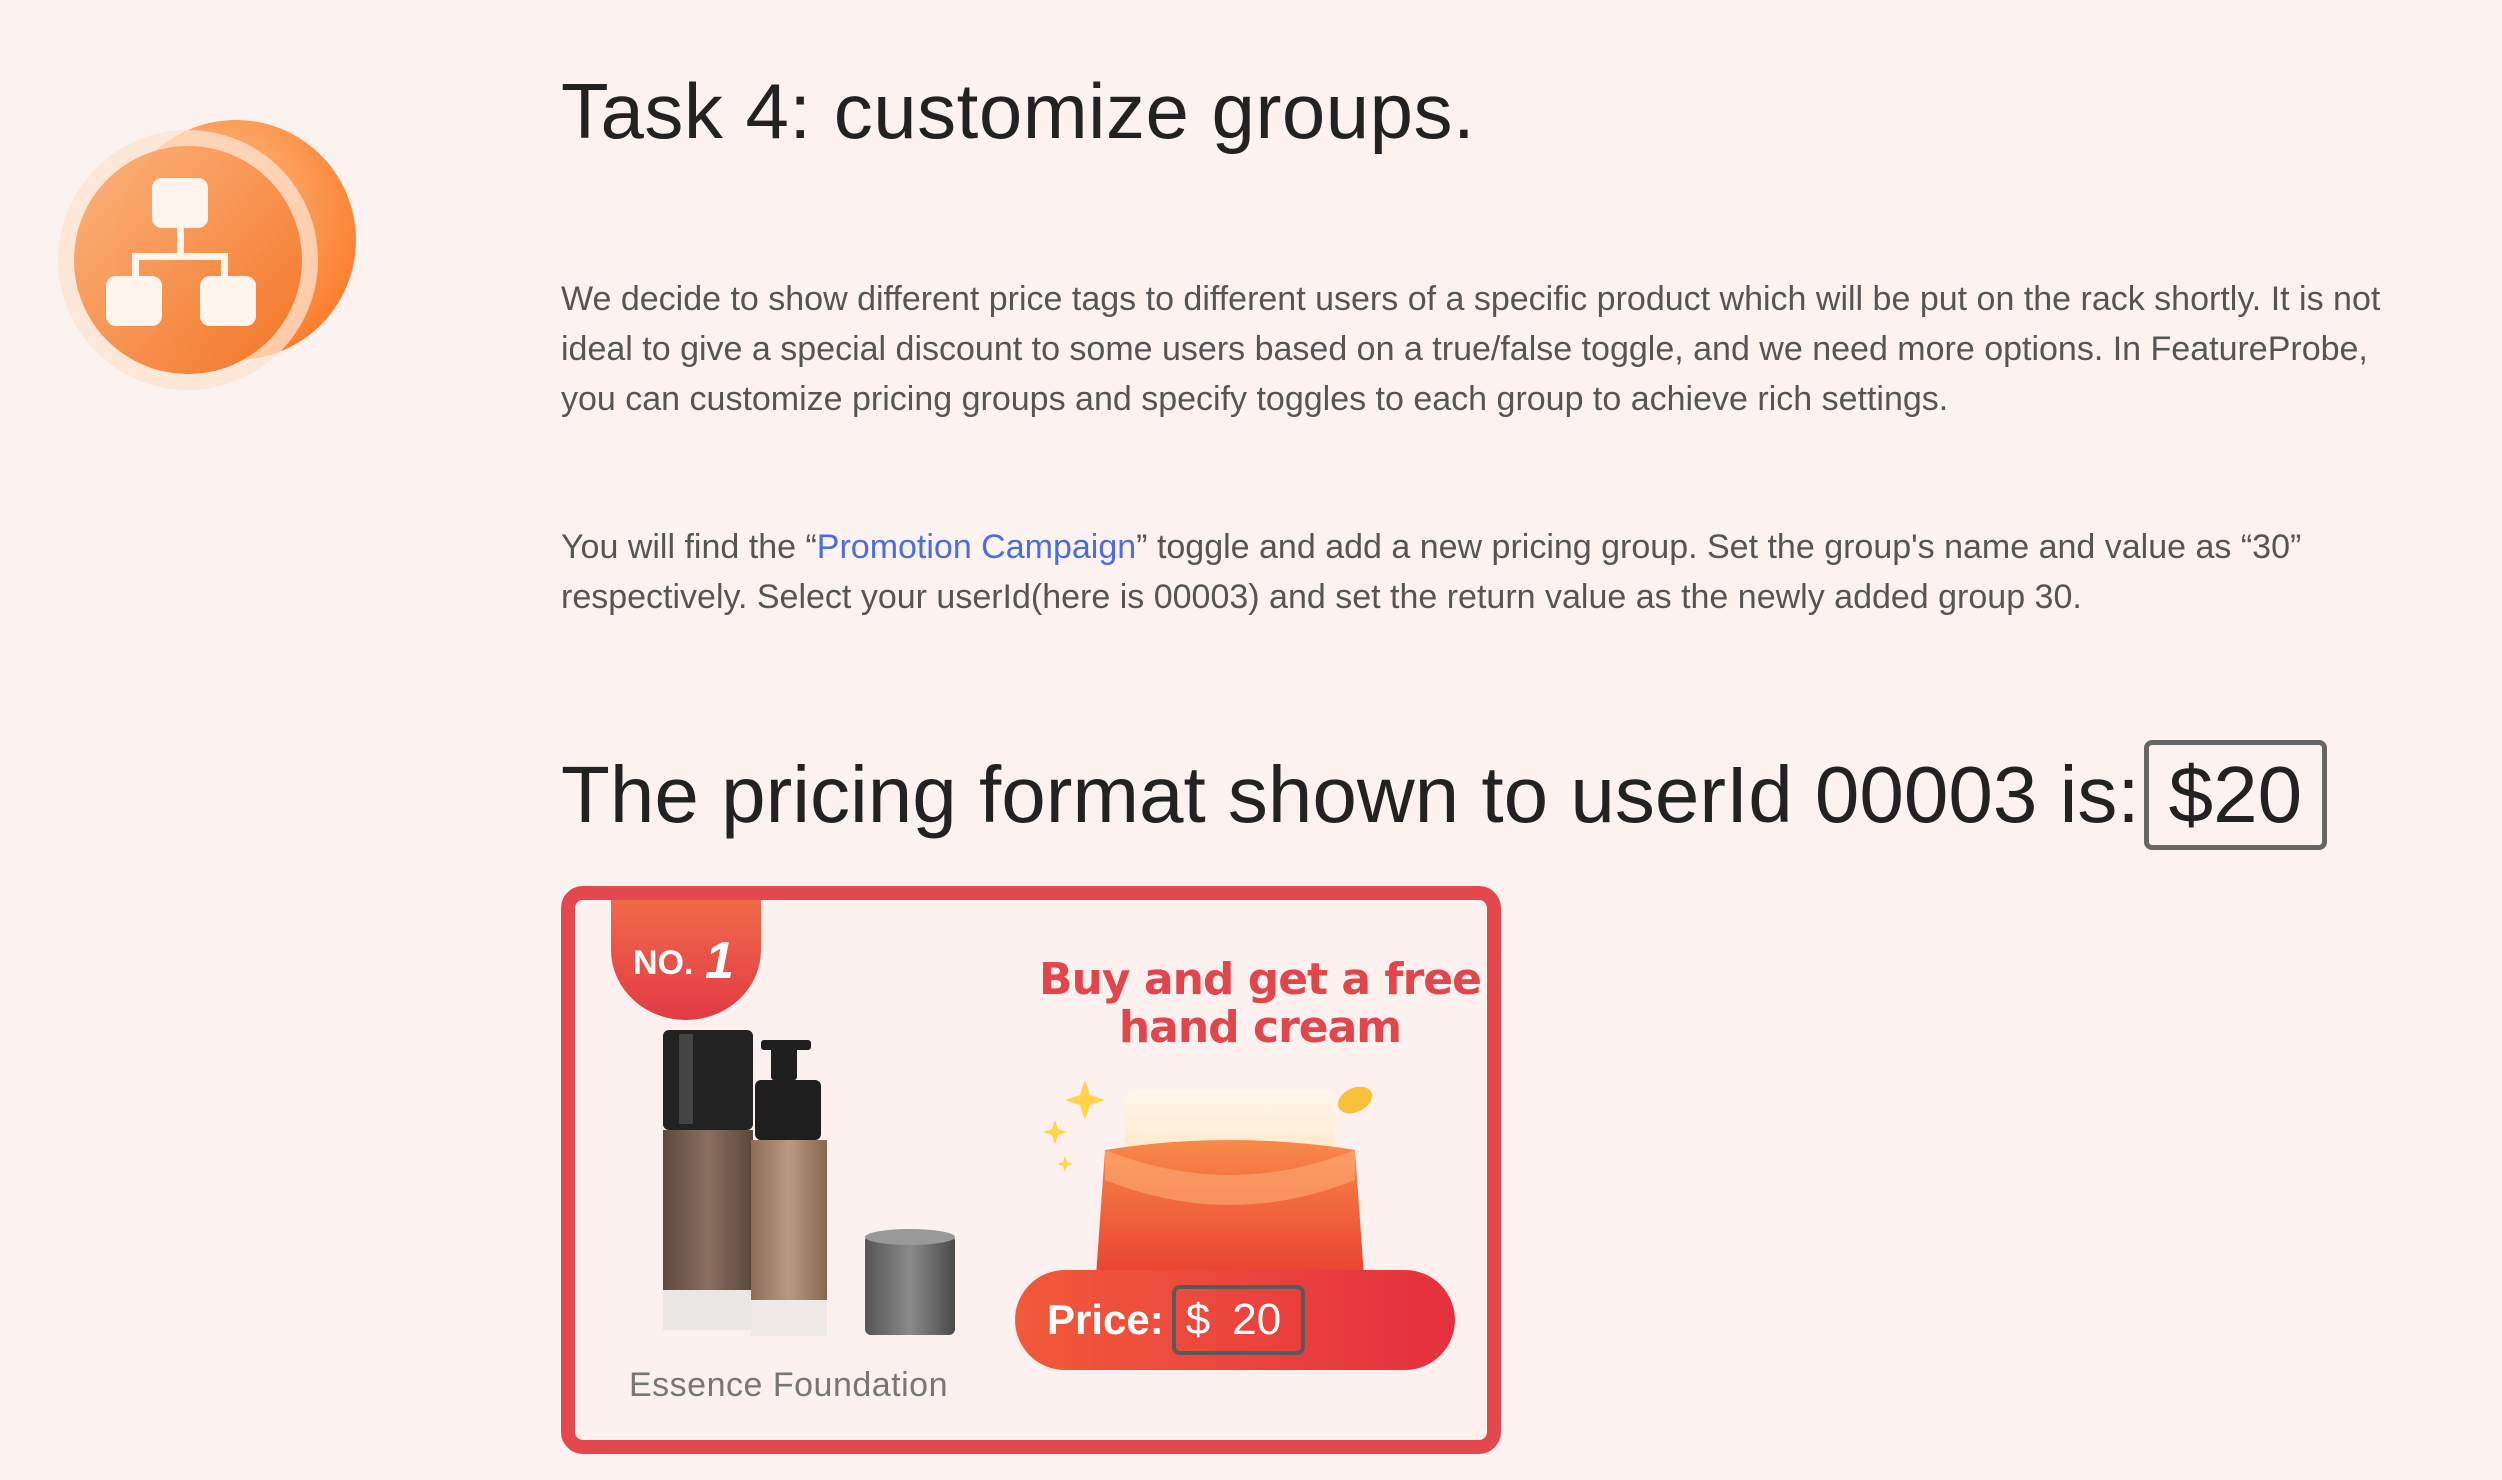 The height and width of the screenshot is (1480, 2502). Describe the element at coordinates (207, 255) in the screenshot. I see `group-hierarchy-logo-icon` at that location.